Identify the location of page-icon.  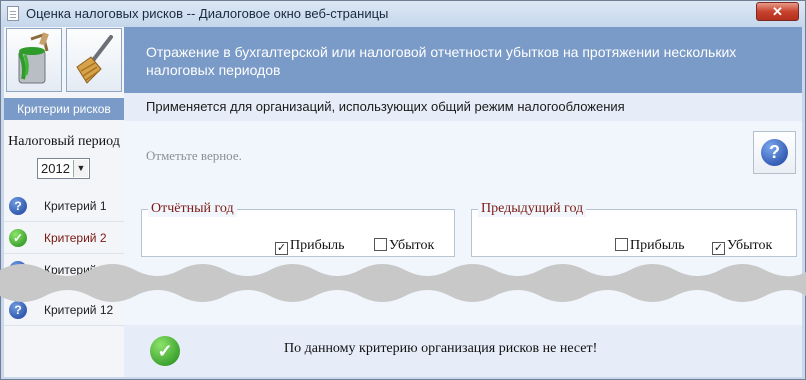
(13, 13).